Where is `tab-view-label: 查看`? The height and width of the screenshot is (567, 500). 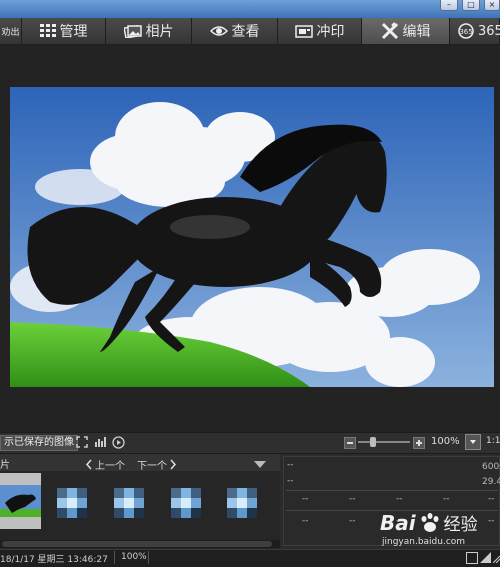 tab-view-label: 查看 is located at coordinates (245, 32).